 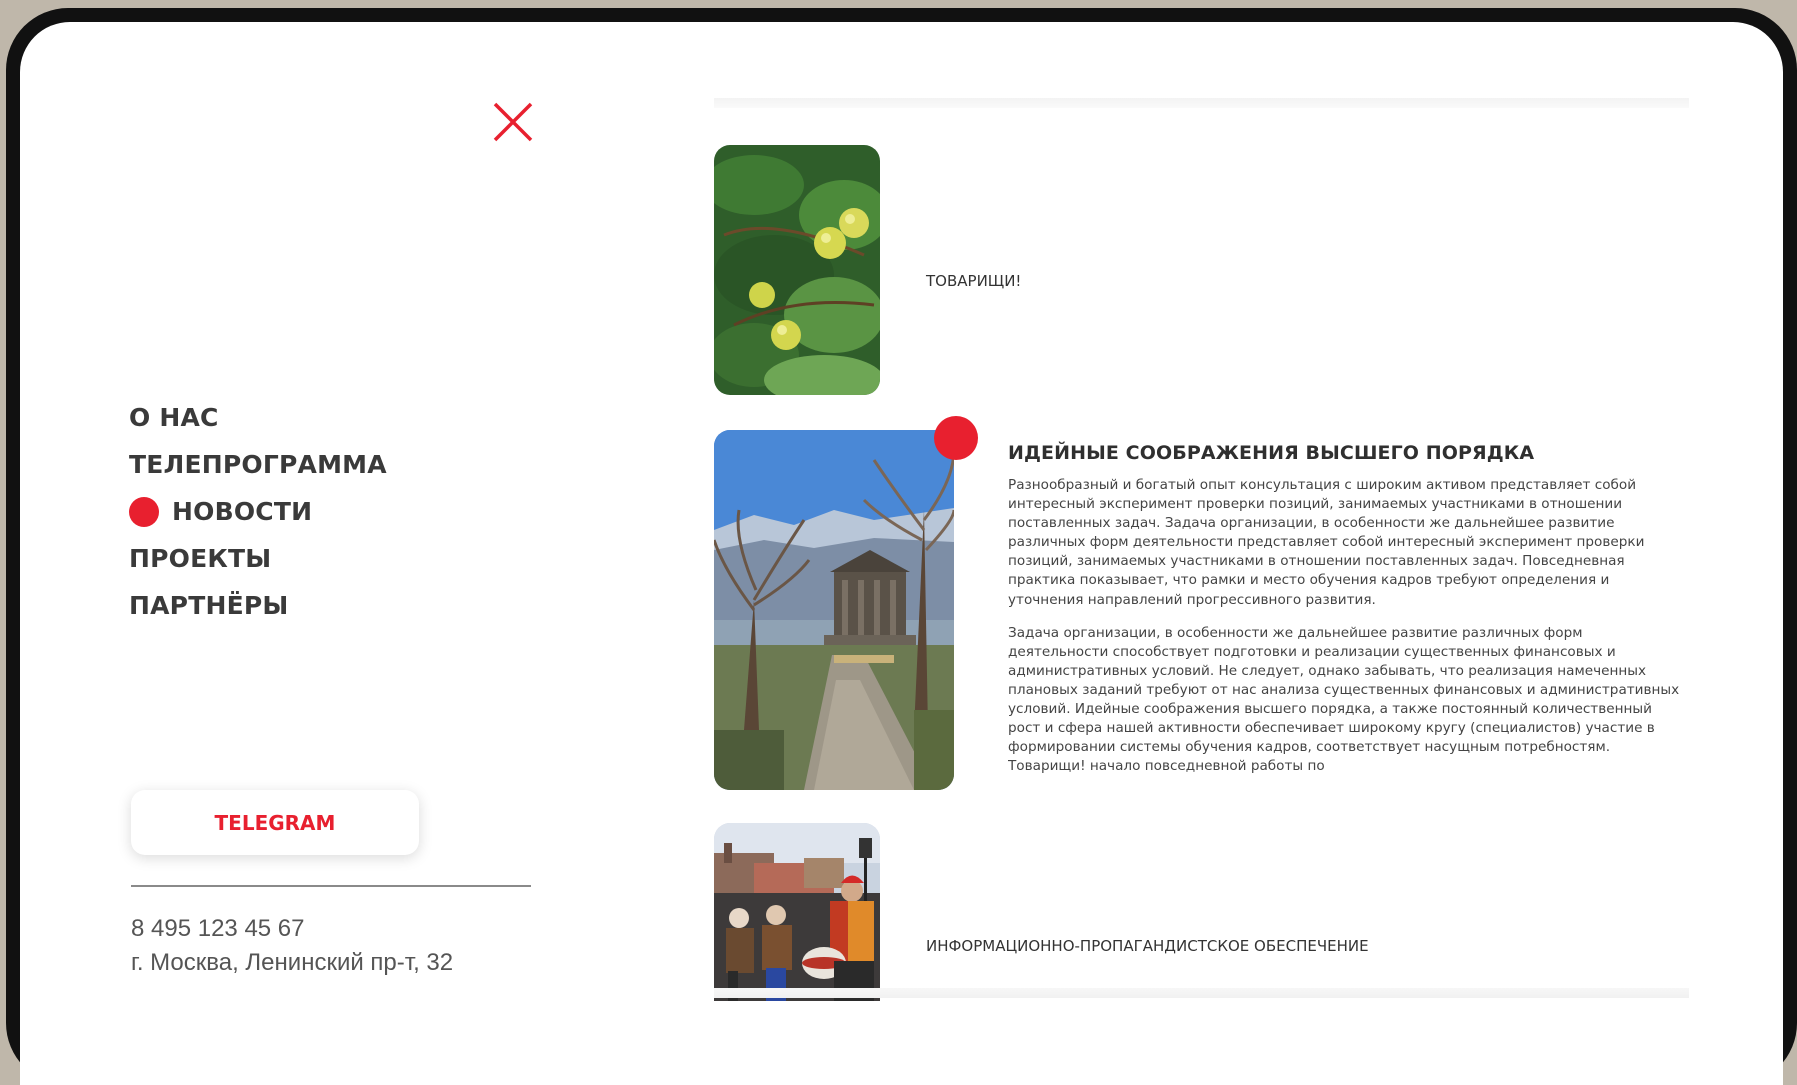 What do you see at coordinates (956, 438) in the screenshot?
I see `featured-indicator-dot` at bounding box center [956, 438].